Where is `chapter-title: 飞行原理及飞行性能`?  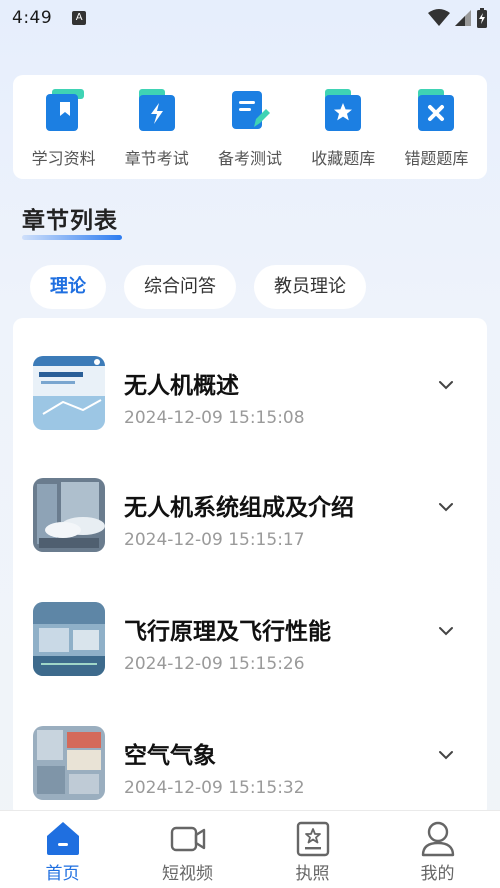
chapter-title: 飞行原理及飞行性能 is located at coordinates (227, 632).